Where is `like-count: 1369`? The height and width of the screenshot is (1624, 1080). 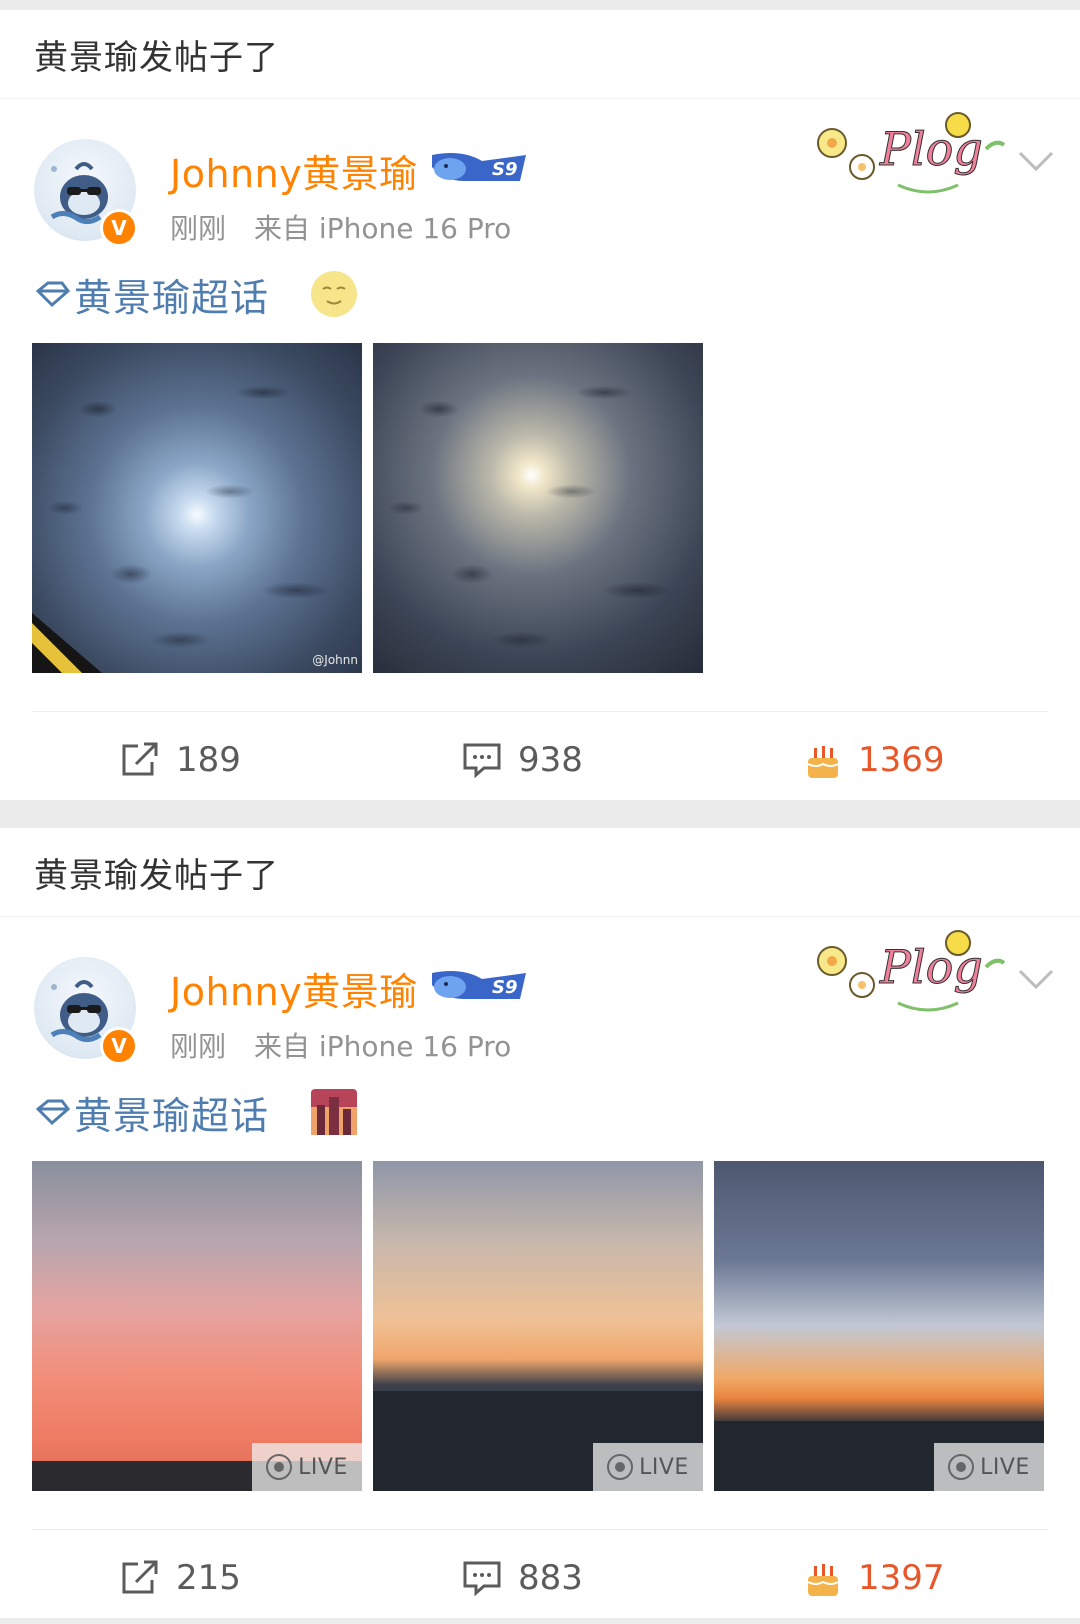 like-count: 1369 is located at coordinates (901, 760).